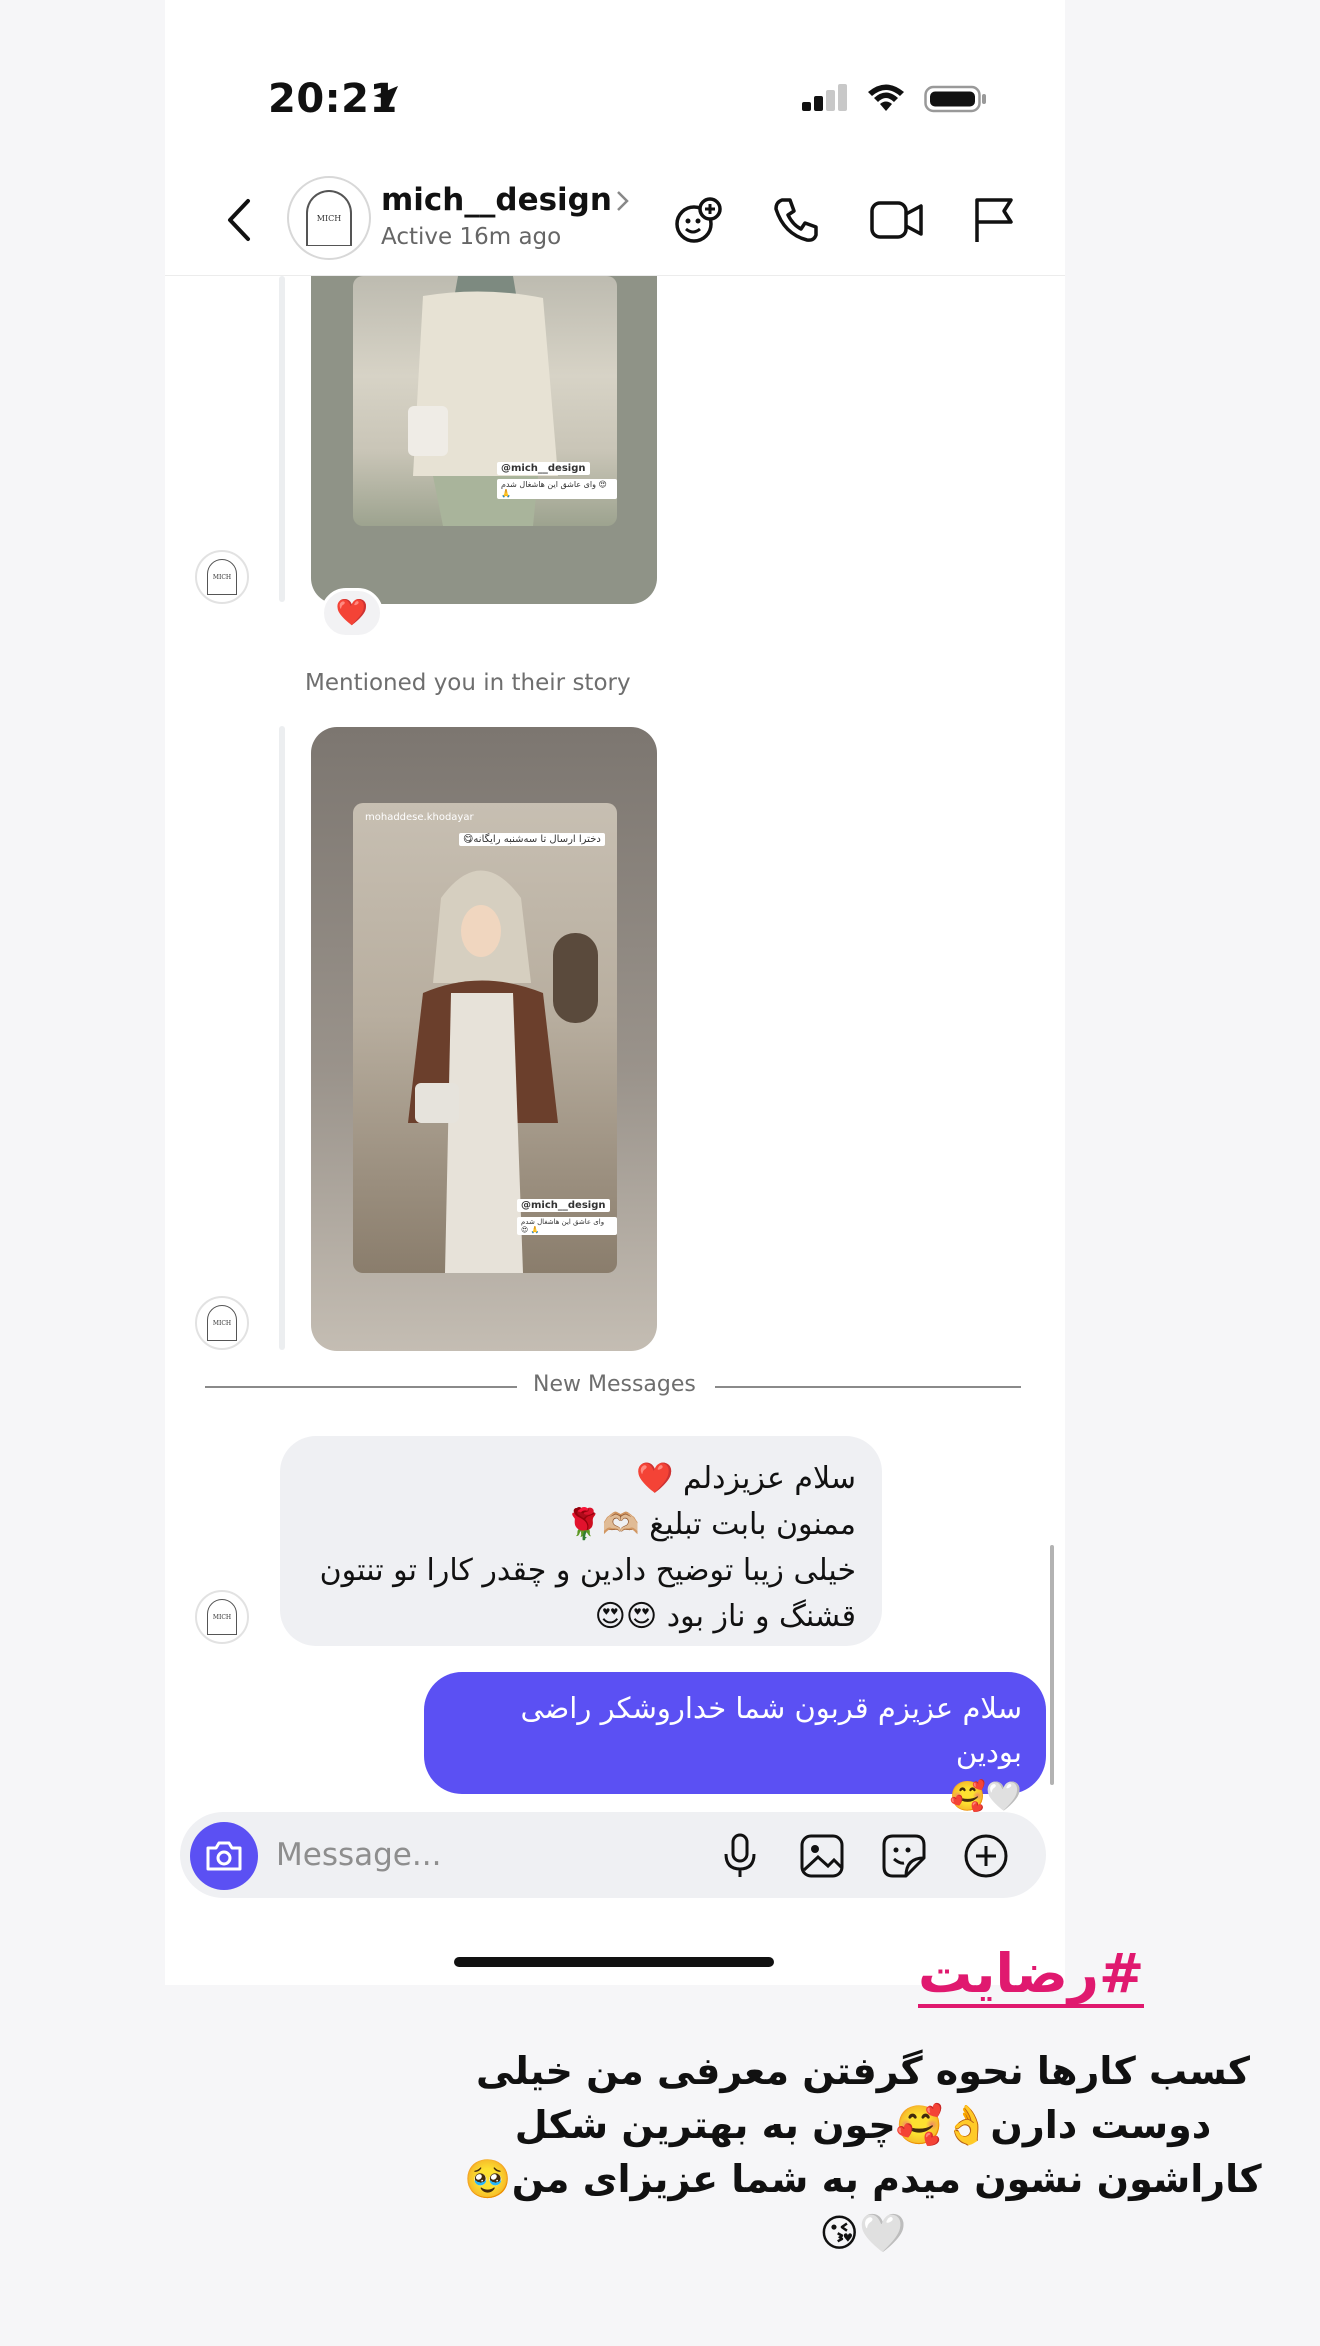 The width and height of the screenshot is (1320, 2346). Describe the element at coordinates (863, 2233) in the screenshot. I see `caption-line: 🤍😘` at that location.